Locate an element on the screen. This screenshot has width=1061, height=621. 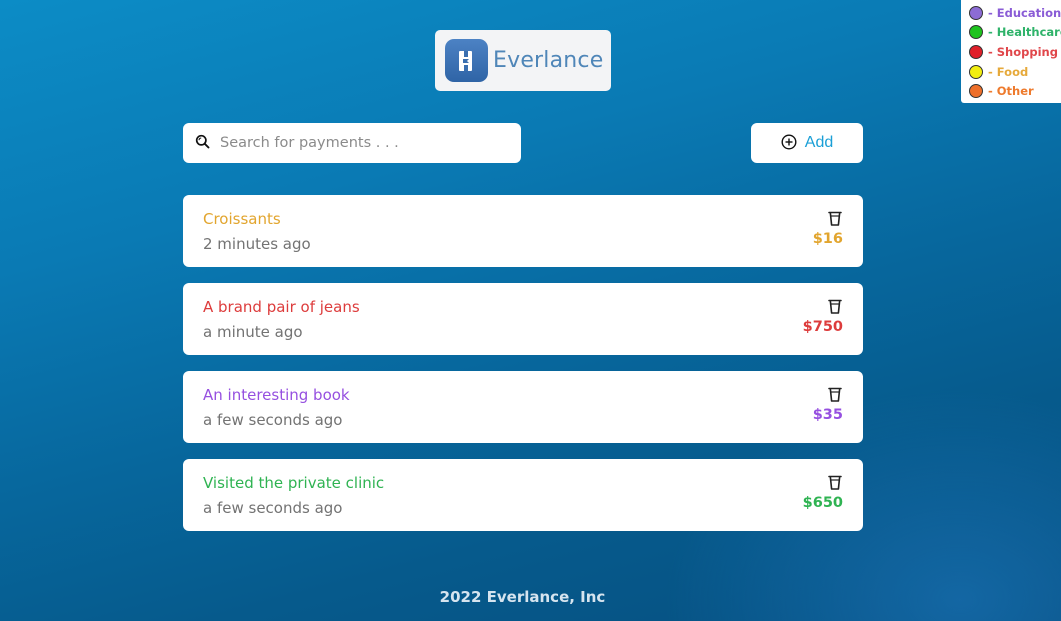
legend-item-education: - Education is located at coordinates (1015, 13).